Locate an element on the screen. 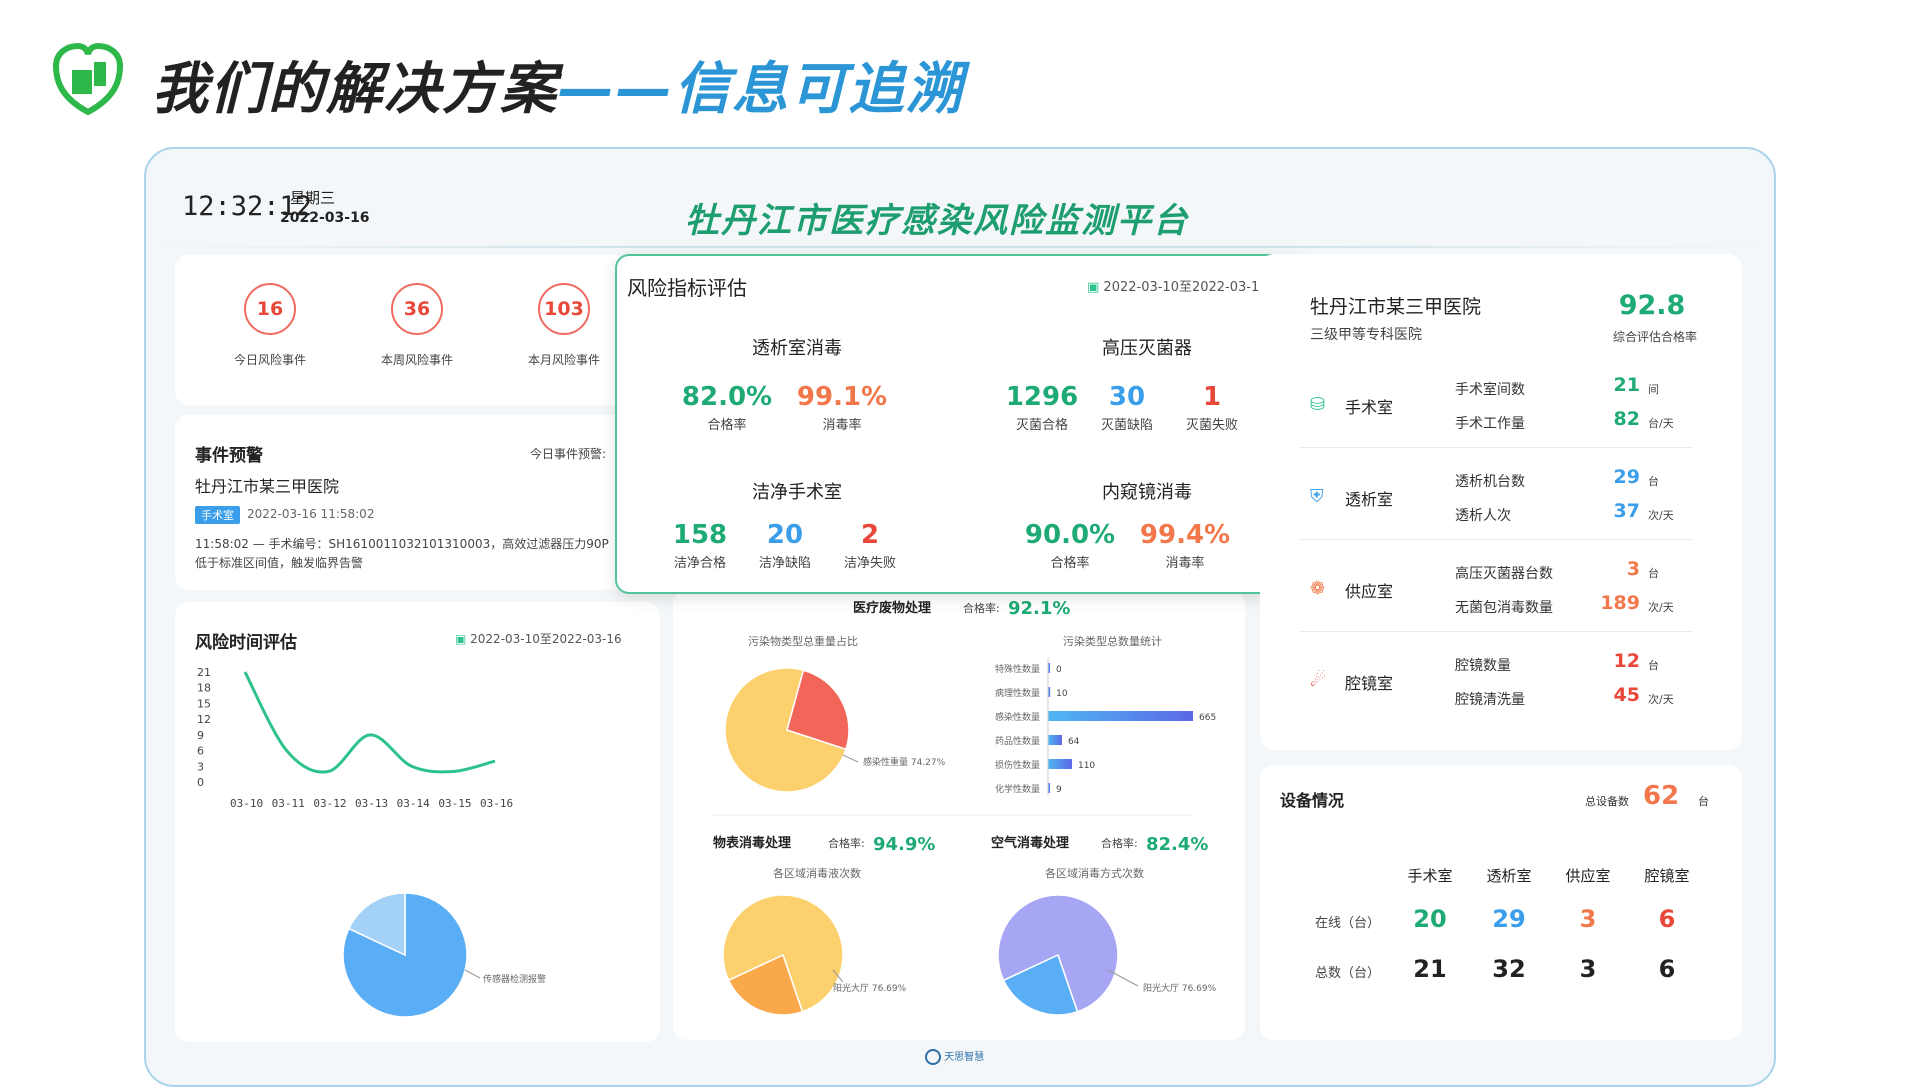 The height and width of the screenshot is (1087, 1920). counter-week: 36 本周风险事件 is located at coordinates (417, 325).